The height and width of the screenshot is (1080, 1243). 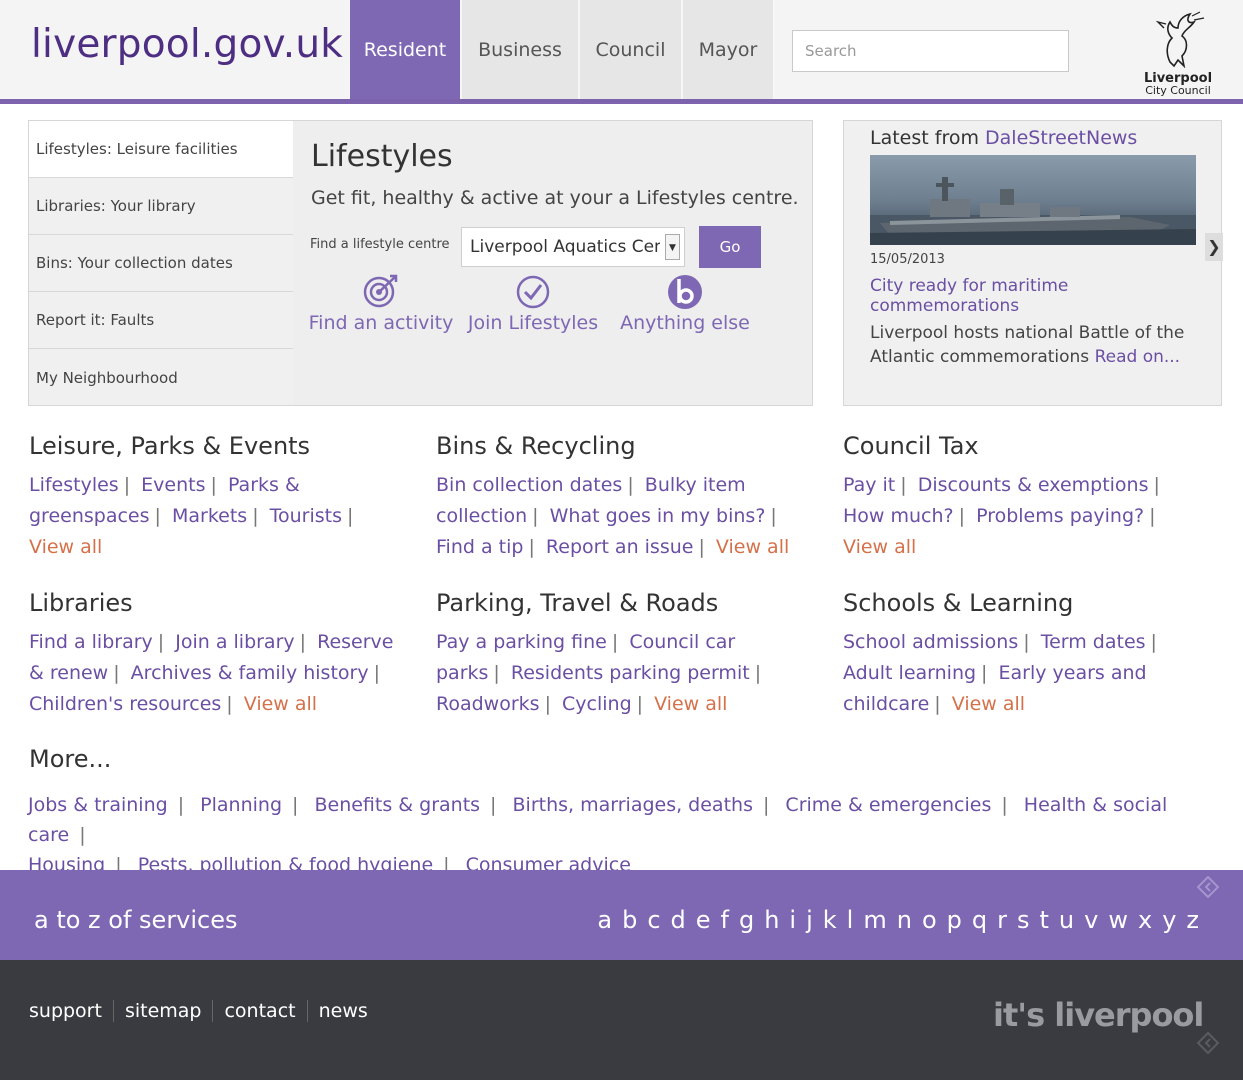 I want to click on link-find-a-tip: Find a tip, so click(x=479, y=547).